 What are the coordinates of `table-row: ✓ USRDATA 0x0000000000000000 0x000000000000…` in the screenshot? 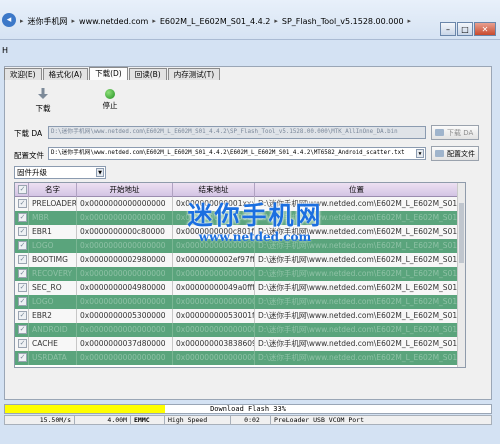 It's located at (240, 358).